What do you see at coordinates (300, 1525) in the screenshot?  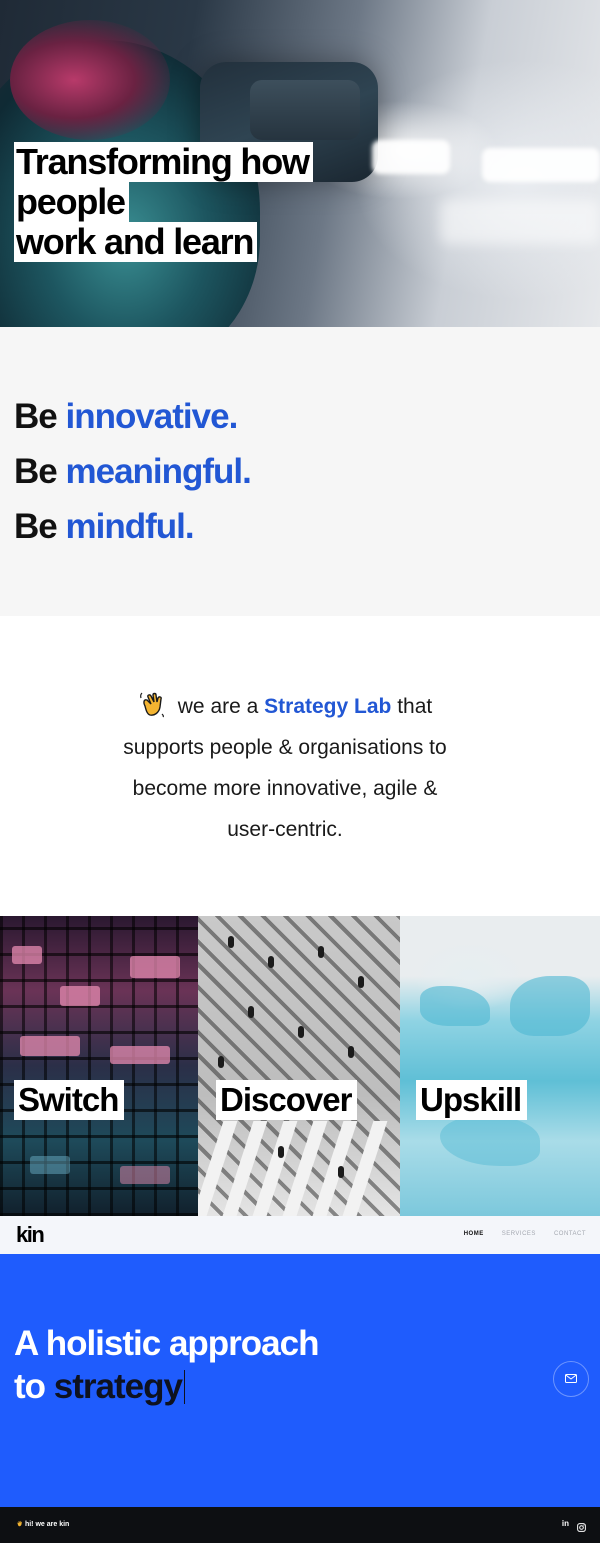 I see `footer: hi! we are kin in` at bounding box center [300, 1525].